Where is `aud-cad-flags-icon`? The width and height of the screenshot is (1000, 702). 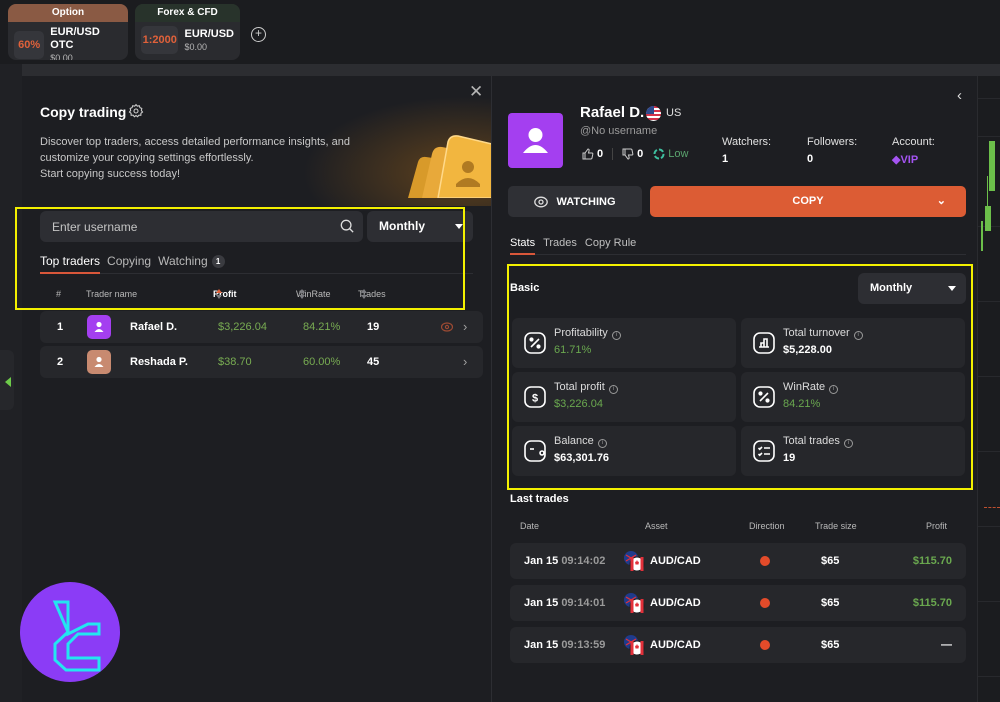
aud-cad-flags-icon is located at coordinates (634, 603).